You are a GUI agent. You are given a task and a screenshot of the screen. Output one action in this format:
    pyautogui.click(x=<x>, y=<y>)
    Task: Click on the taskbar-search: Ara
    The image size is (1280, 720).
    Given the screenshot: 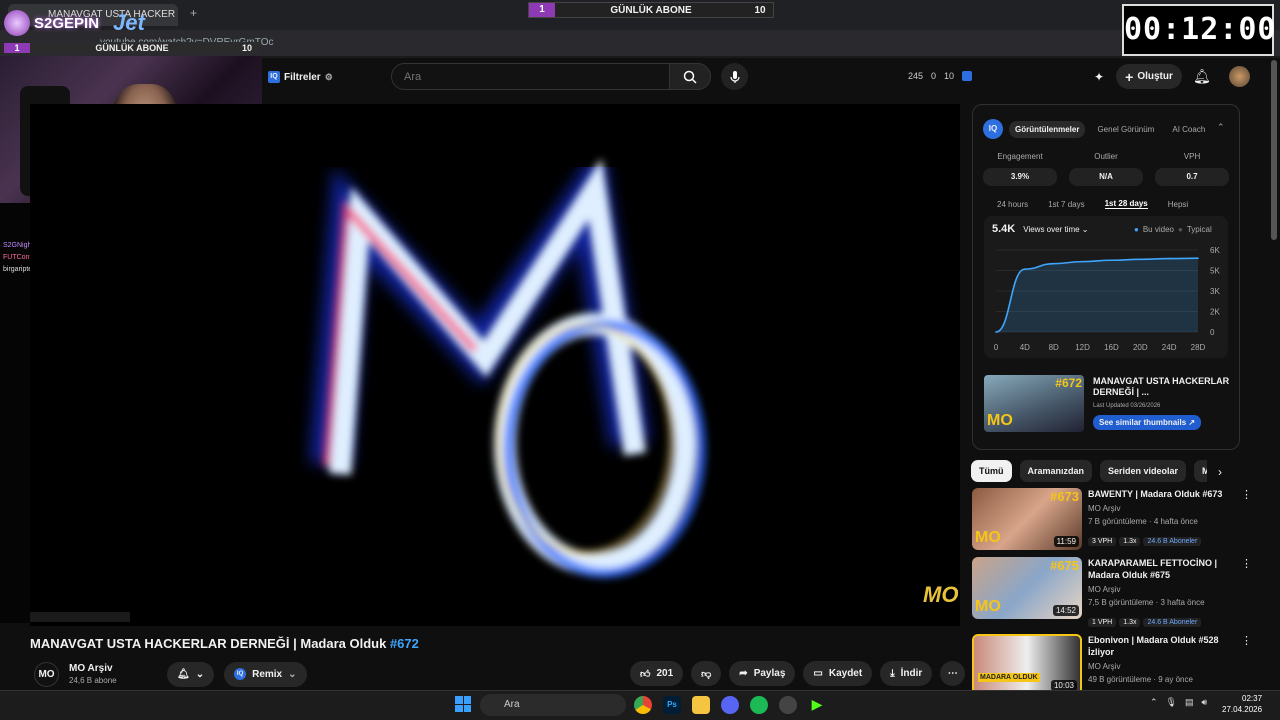 What is the action you would take?
    pyautogui.click(x=553, y=705)
    